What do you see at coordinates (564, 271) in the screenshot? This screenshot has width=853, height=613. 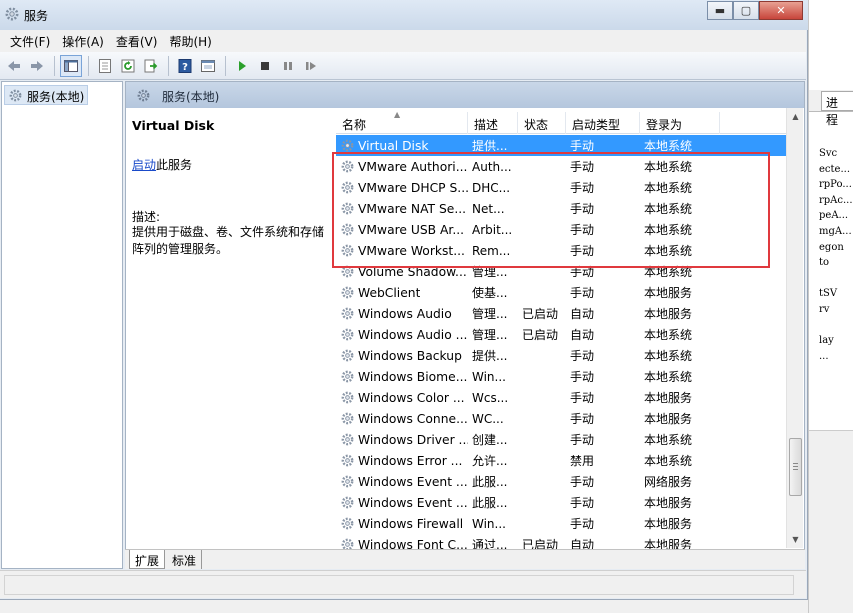 I see `table-row: Volume Shadow... 管理... 手动 本地系统` at bounding box center [564, 271].